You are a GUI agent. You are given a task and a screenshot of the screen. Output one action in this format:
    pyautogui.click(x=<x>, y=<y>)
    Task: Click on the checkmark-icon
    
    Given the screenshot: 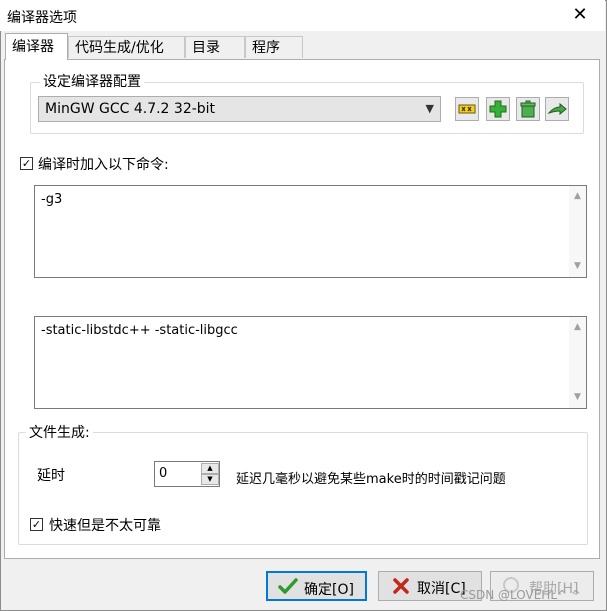 What is the action you would take?
    pyautogui.click(x=288, y=586)
    